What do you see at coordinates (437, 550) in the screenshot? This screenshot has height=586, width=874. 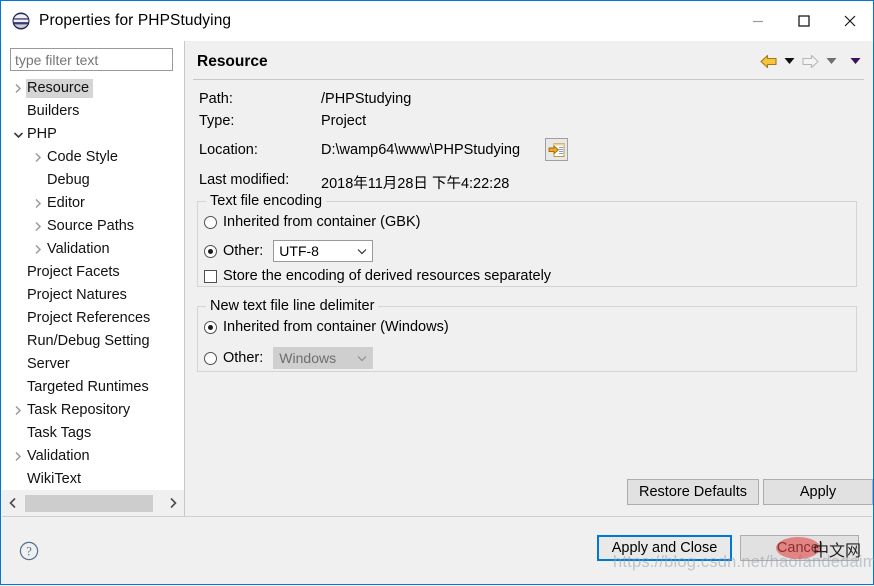 I see `dialog-button-bar: ? Apply and Close Cancel` at bounding box center [437, 550].